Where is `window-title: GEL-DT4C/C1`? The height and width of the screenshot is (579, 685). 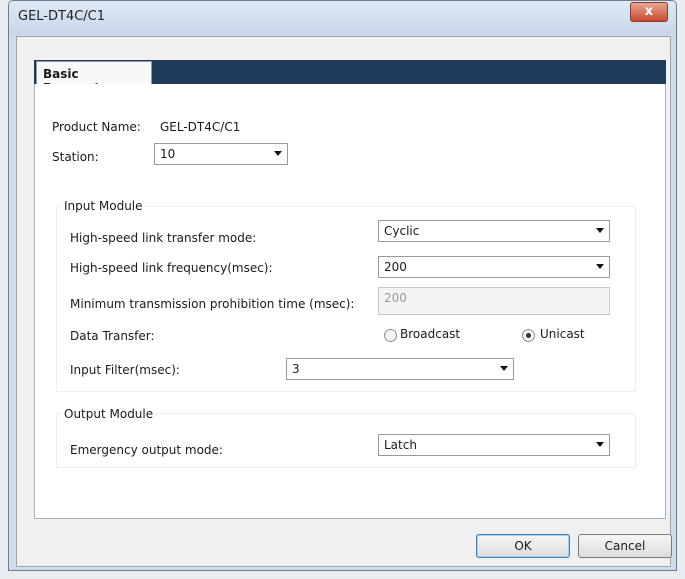
window-title: GEL-DT4C/C1 is located at coordinates (62, 16).